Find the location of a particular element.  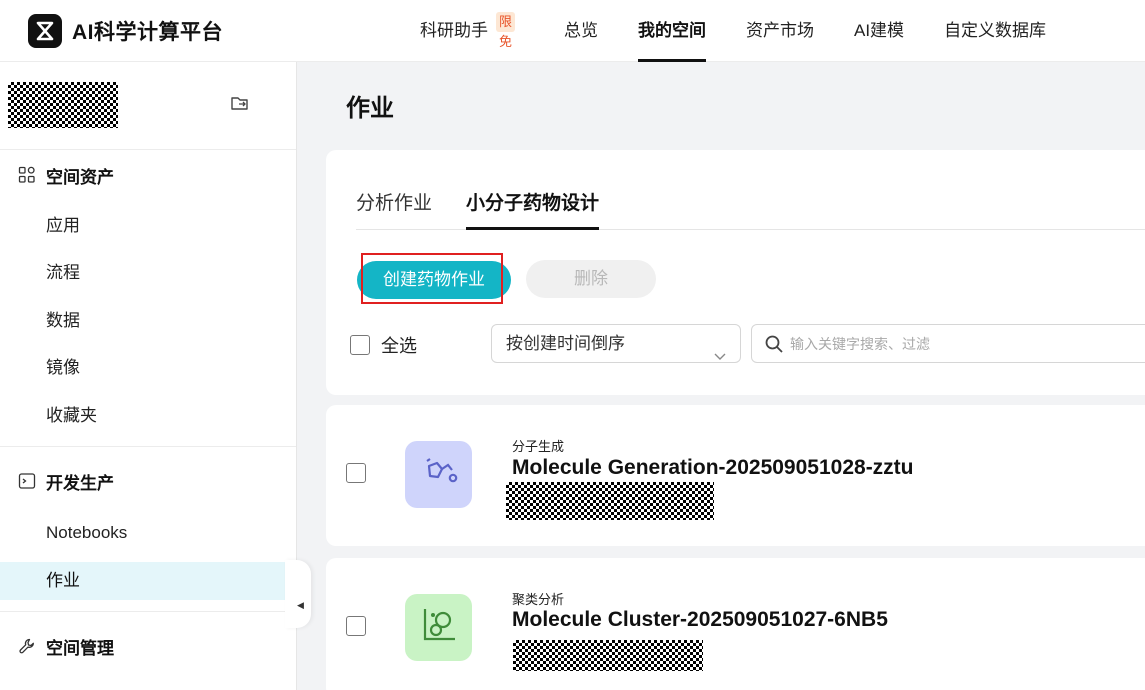

sidebar-item-jobs: 作业 is located at coordinates (148, 581).